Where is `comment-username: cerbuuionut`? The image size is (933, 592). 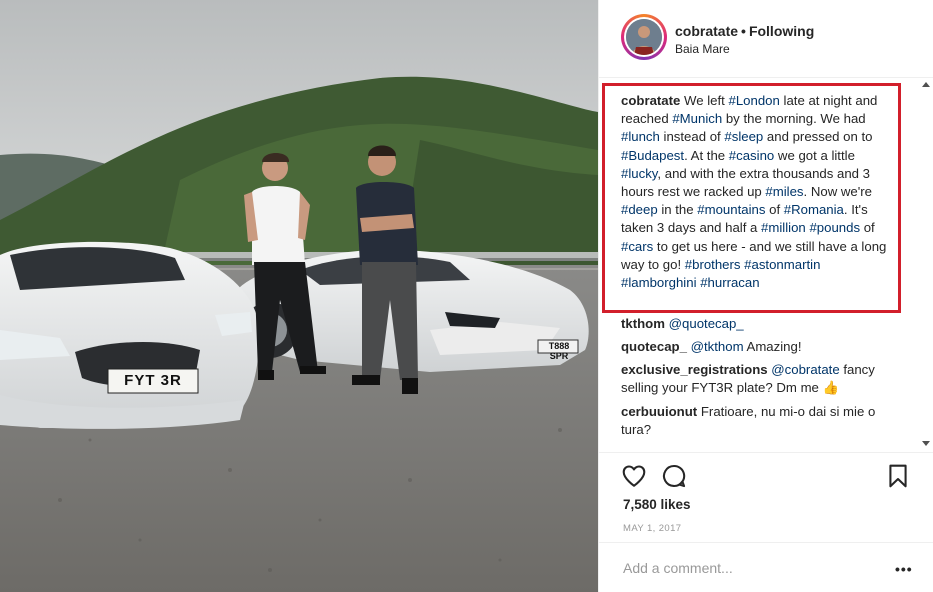
comment-username: cerbuuionut is located at coordinates (659, 411).